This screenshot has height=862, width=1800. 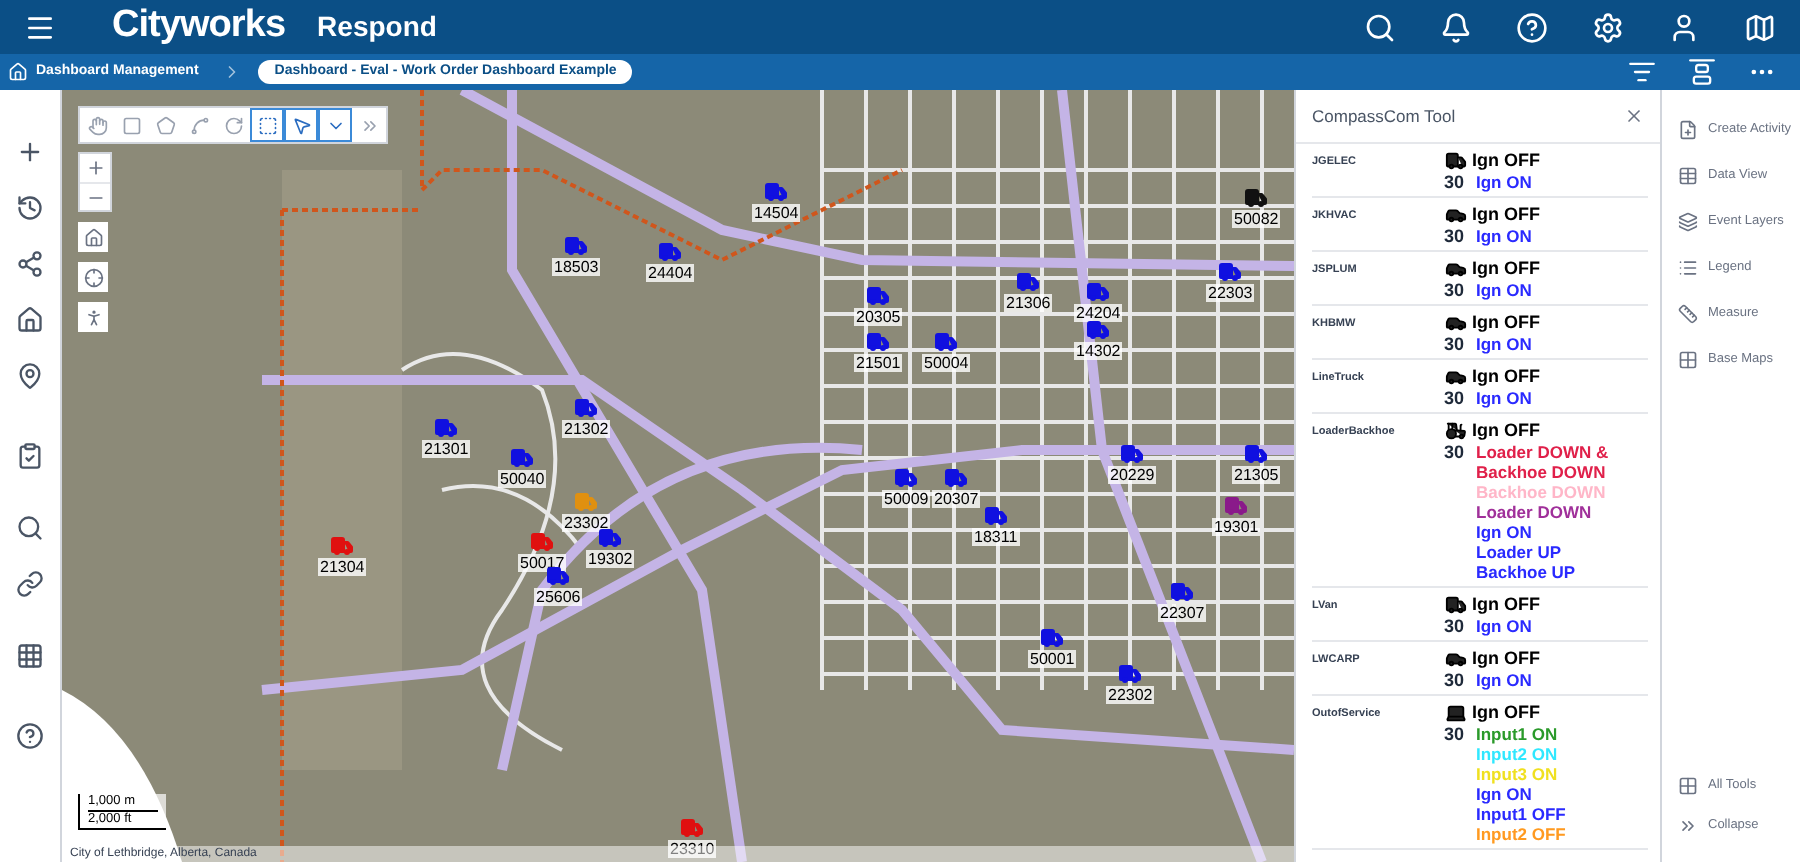 I want to click on bell-icon, so click(x=1456, y=27).